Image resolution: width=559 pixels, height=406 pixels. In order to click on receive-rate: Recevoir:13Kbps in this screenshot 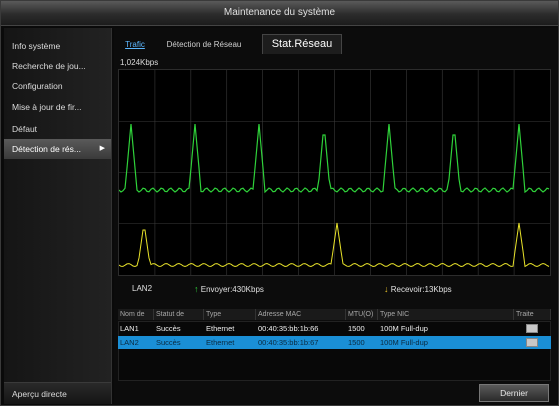, I will do `click(421, 289)`.